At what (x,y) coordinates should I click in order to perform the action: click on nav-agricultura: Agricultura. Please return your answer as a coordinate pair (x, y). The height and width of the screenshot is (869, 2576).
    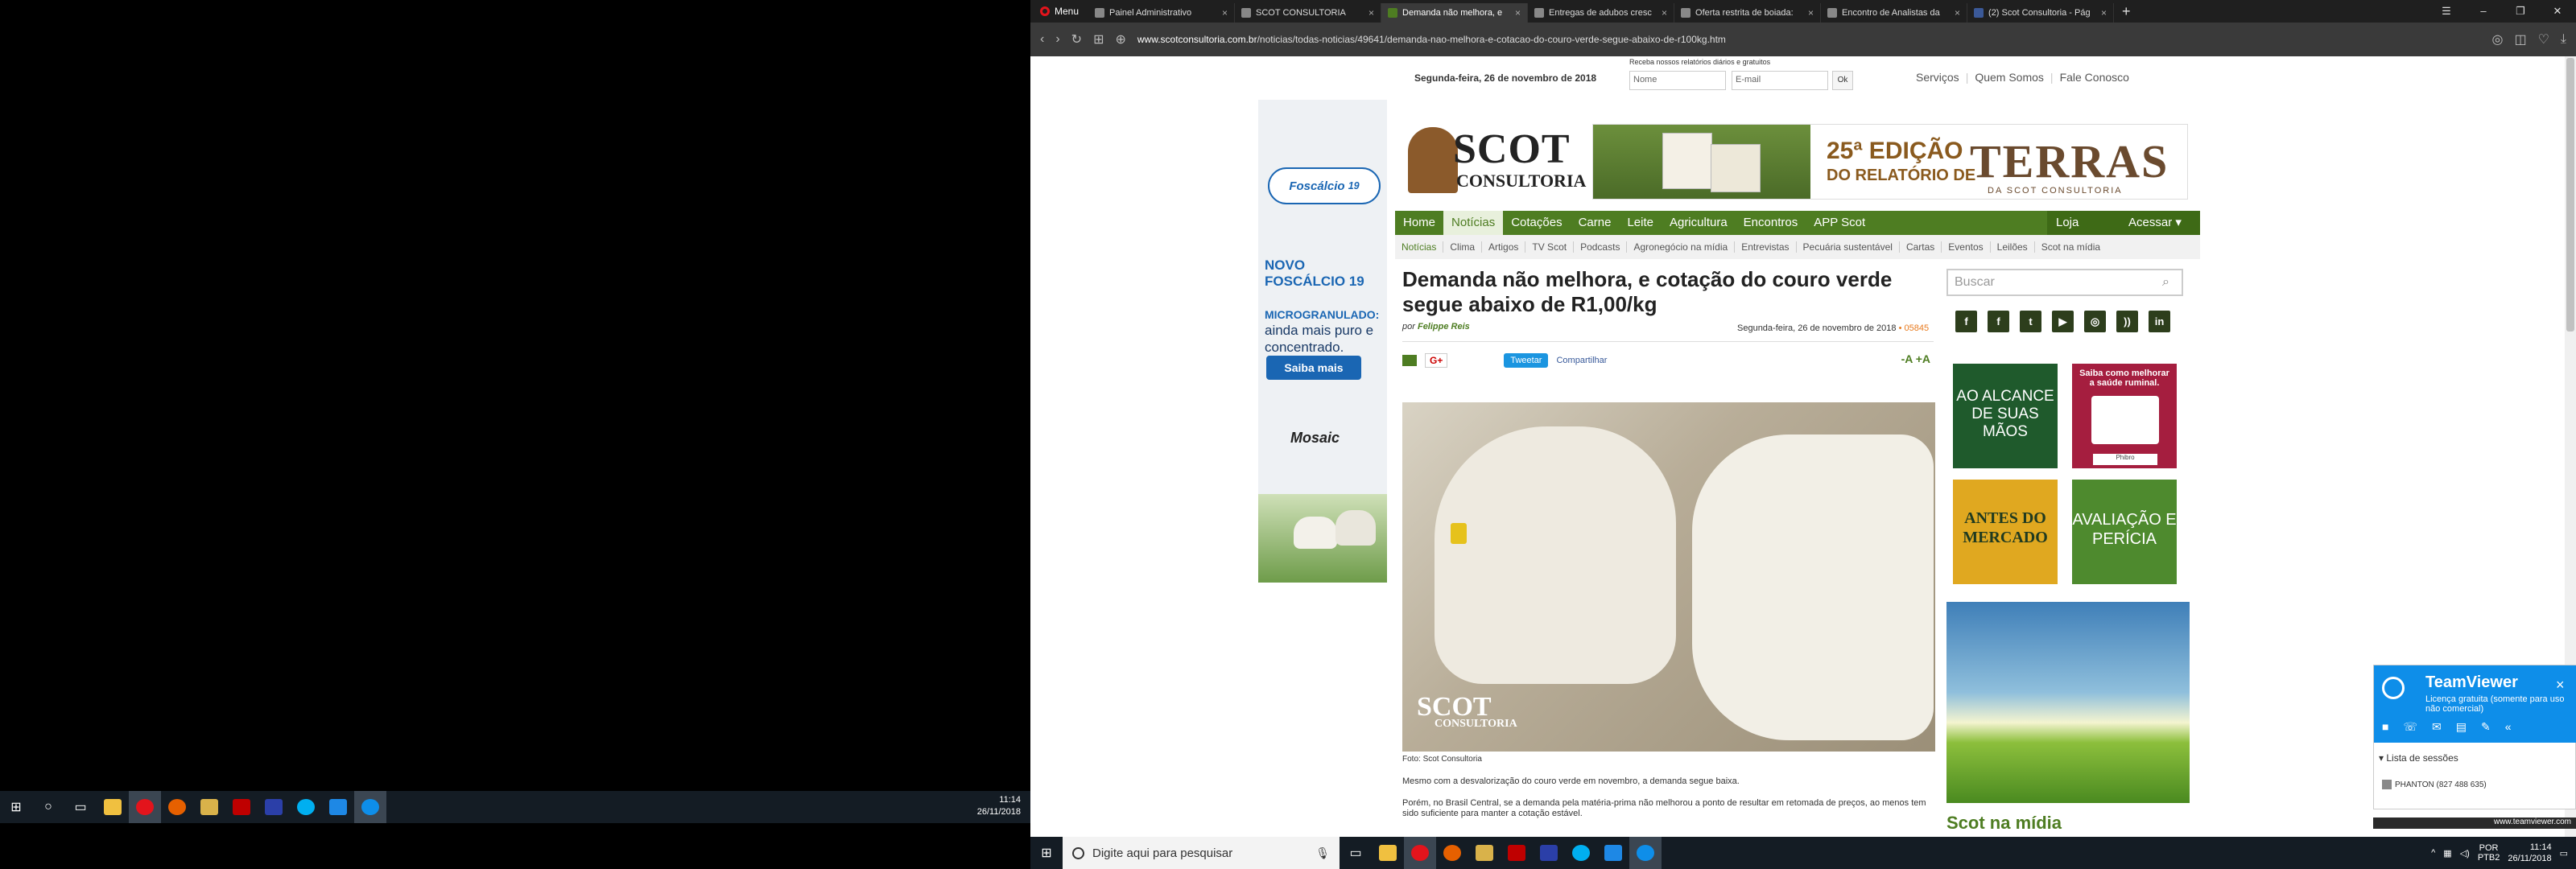
    Looking at the image, I should click on (1699, 223).